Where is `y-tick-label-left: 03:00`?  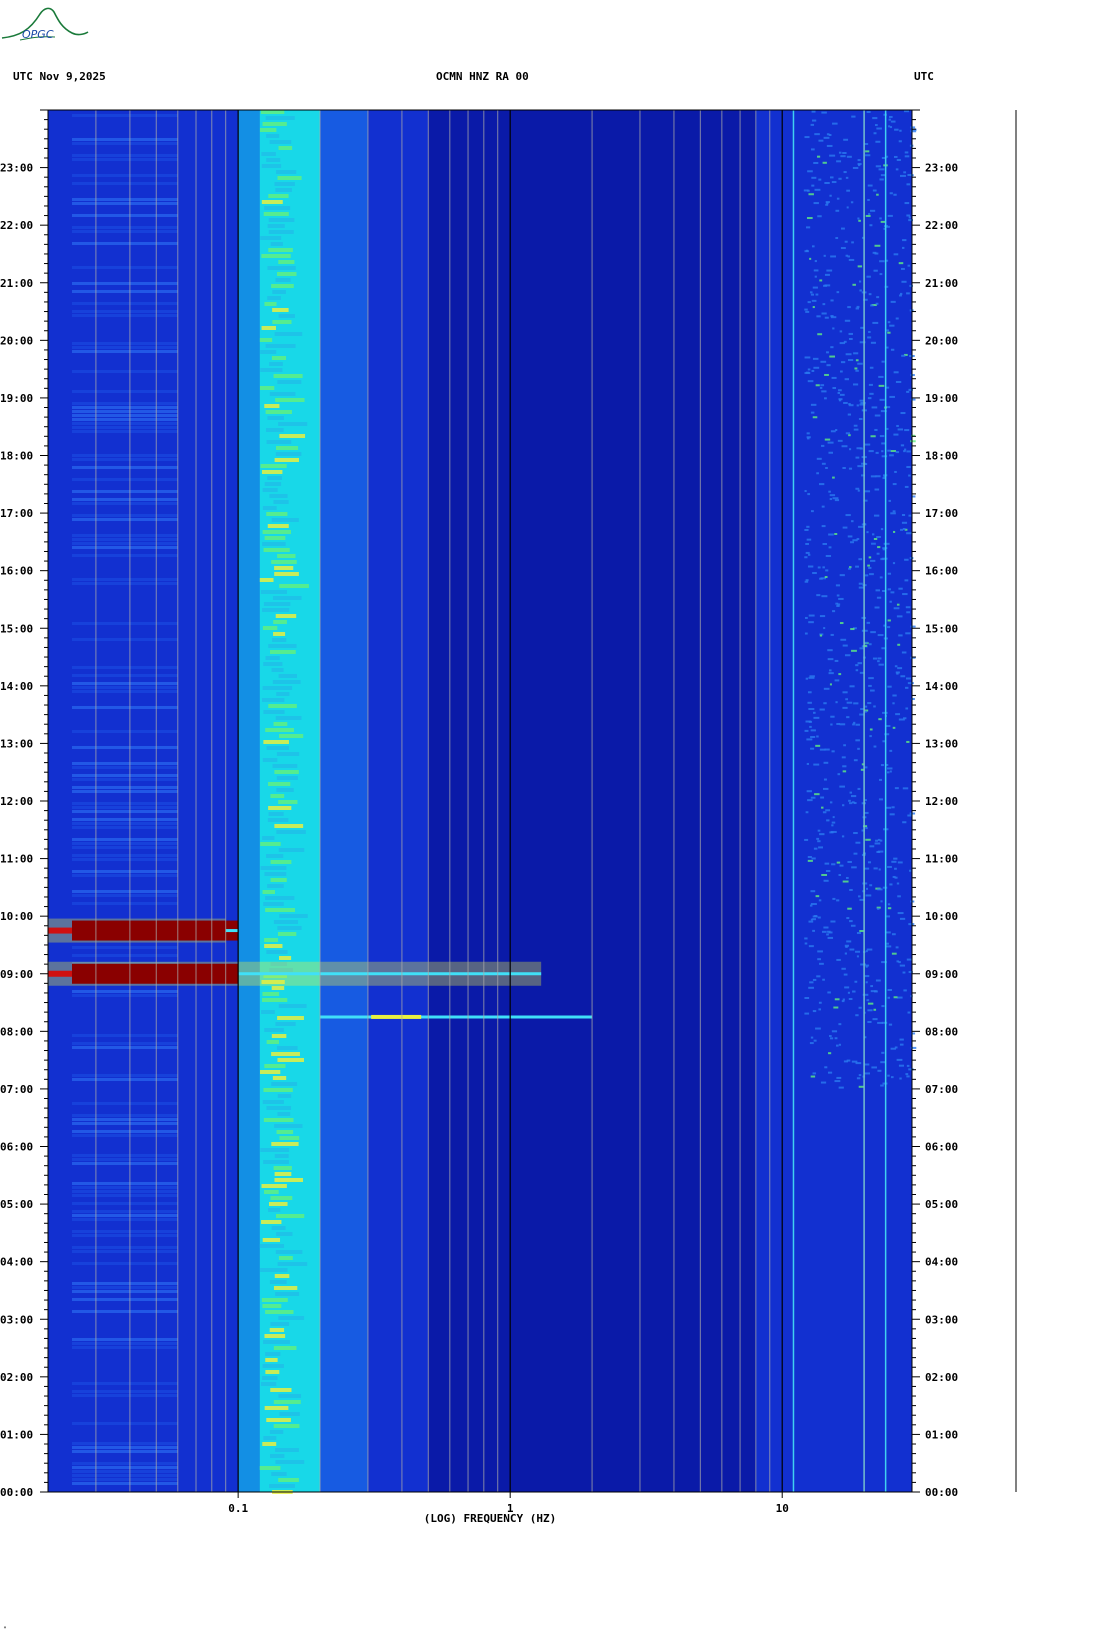
y-tick-label-left: 03:00 is located at coordinates (16, 1319).